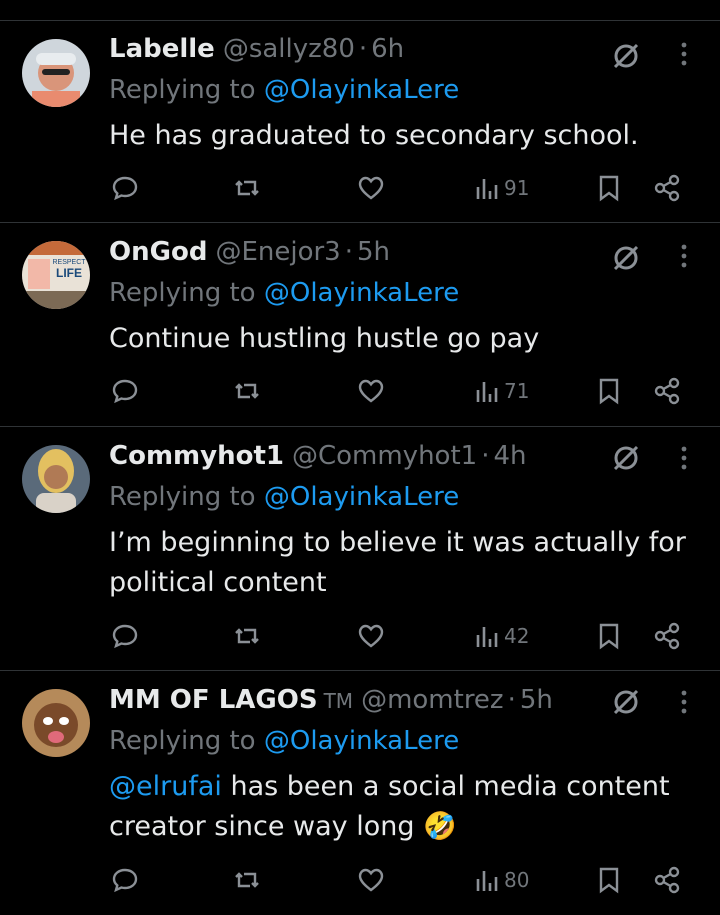 This screenshot has width=720, height=915. I want to click on tweet-header: Commyhot1 @Commyhot1 · 4h, so click(318, 456).